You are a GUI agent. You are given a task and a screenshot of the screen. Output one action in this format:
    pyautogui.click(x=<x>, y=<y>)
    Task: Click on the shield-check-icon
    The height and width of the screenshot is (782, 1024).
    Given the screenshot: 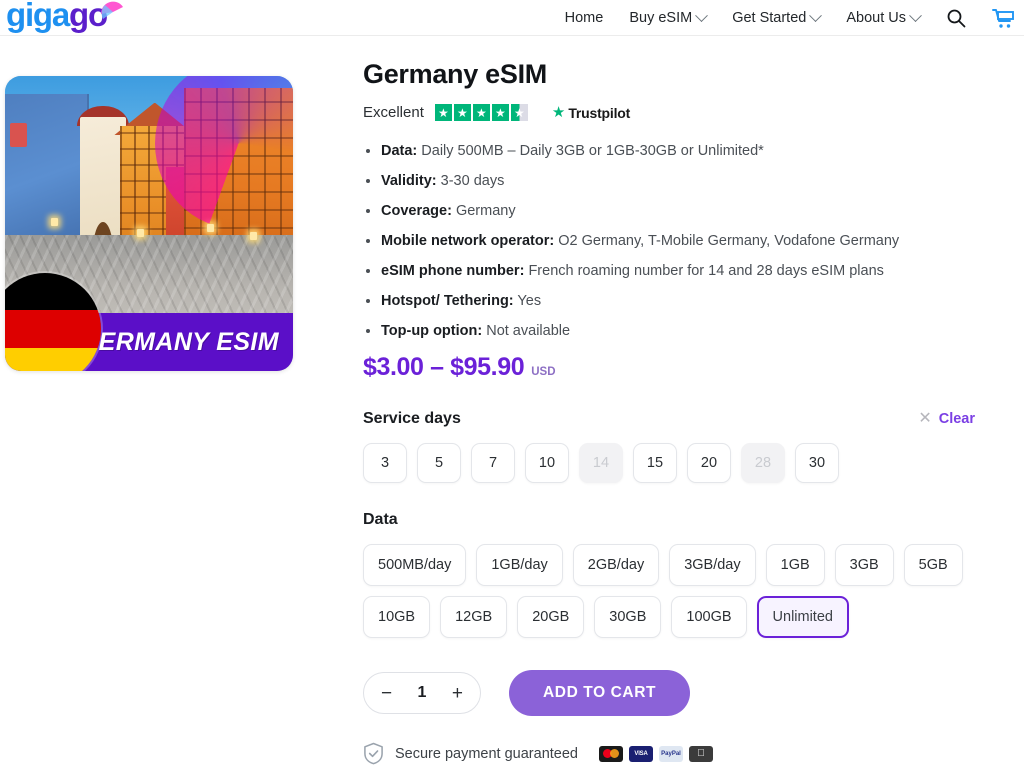 What is the action you would take?
    pyautogui.click(x=373, y=753)
    